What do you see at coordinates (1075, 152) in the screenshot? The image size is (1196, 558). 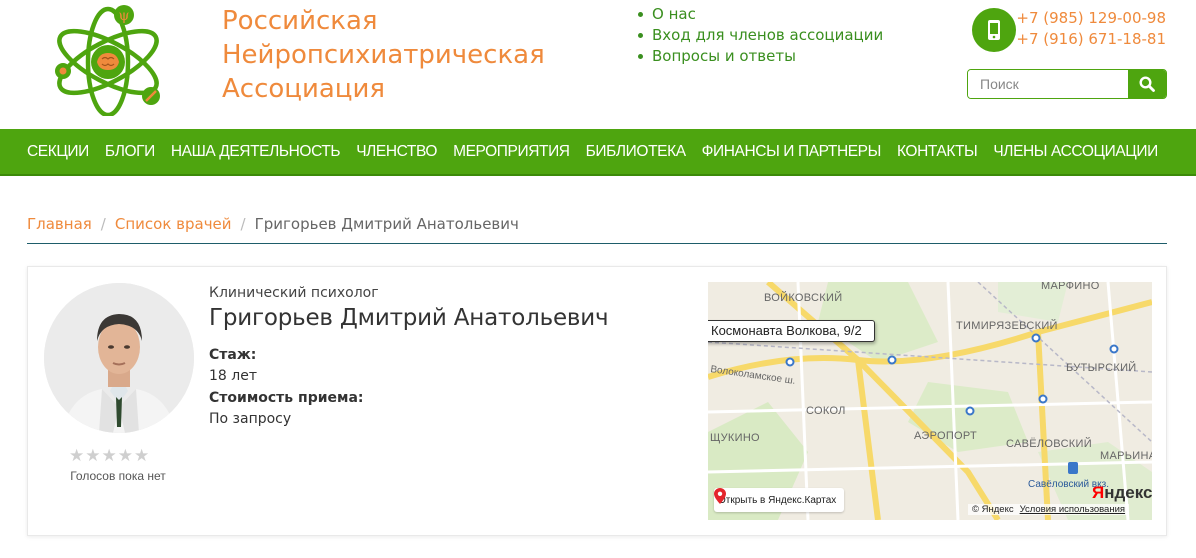 I see `nav-item-members: ЧЛЕНЫ АССОЦИАЦИИ` at bounding box center [1075, 152].